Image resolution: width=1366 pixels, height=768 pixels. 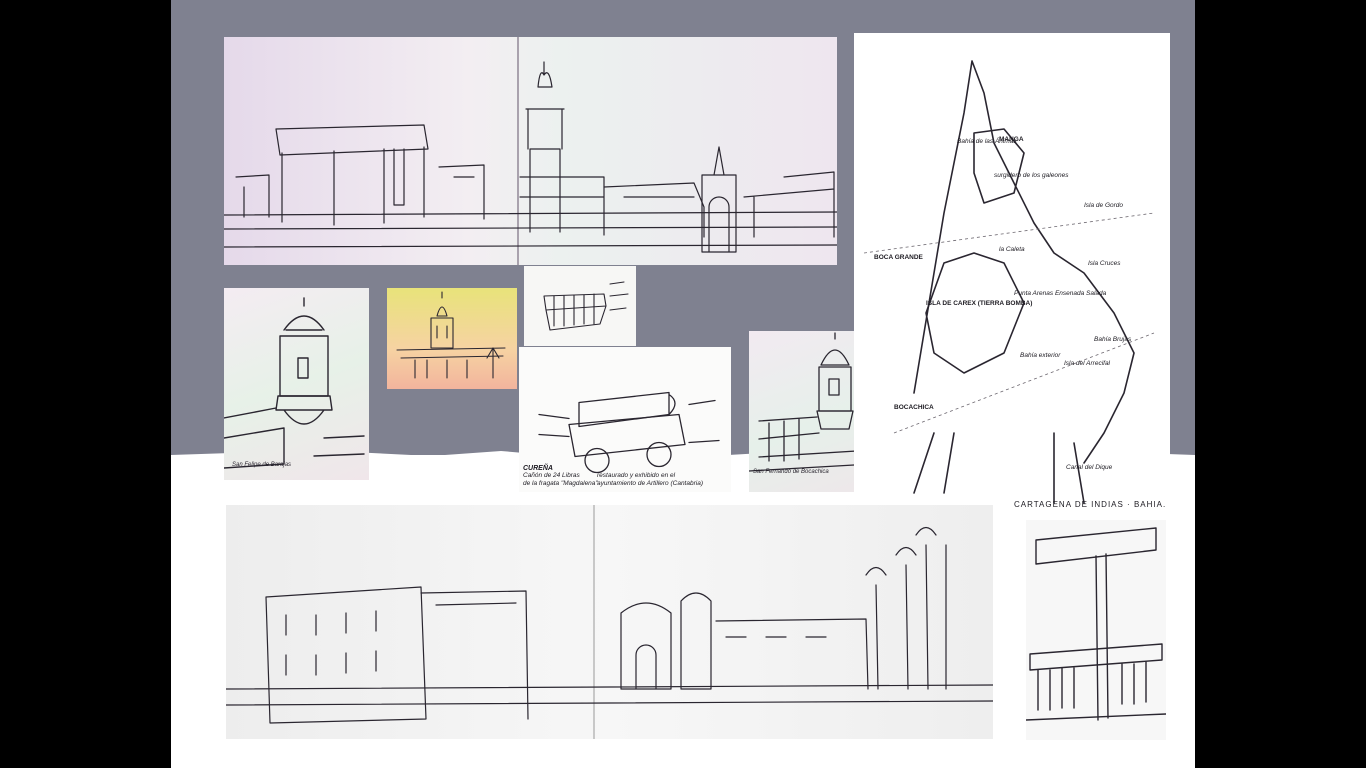 I want to click on map-label-isla-carex: ISLA DE CAREX (TIERRA BOMBA), so click(x=979, y=303).